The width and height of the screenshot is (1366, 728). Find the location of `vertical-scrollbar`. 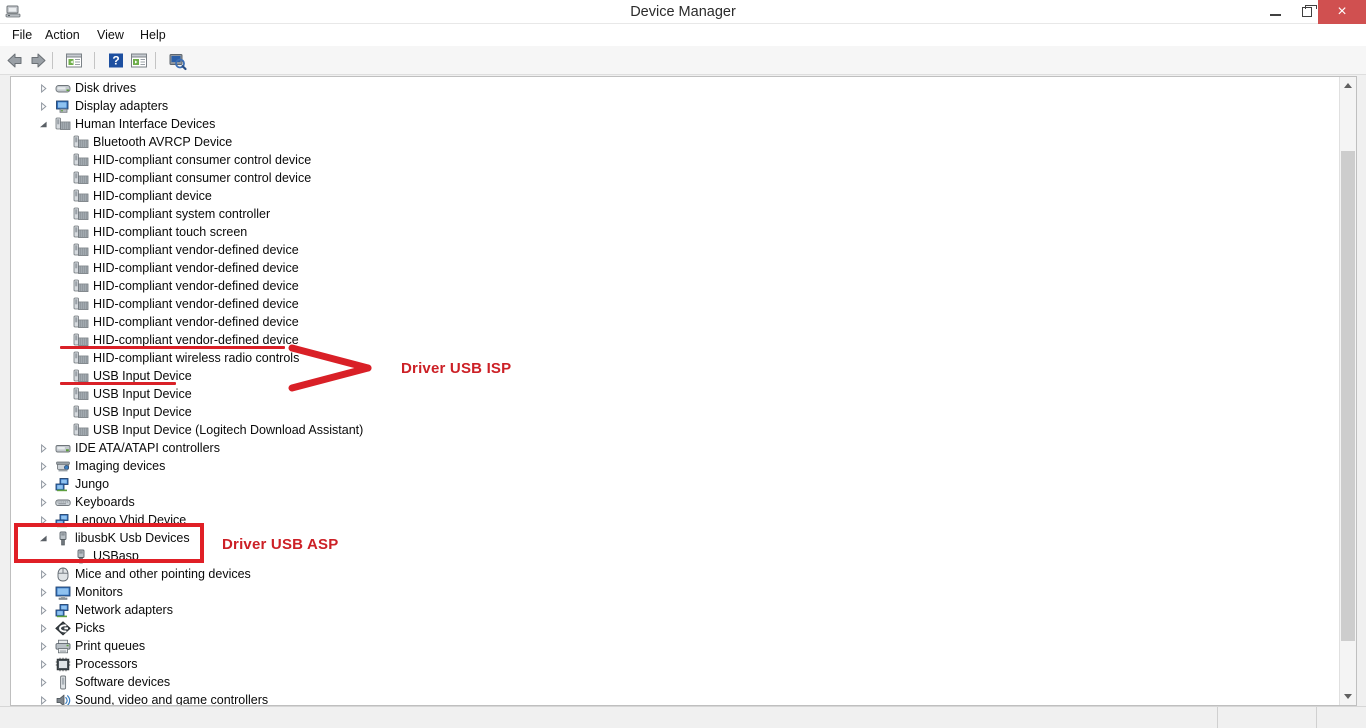

vertical-scrollbar is located at coordinates (1347, 391).